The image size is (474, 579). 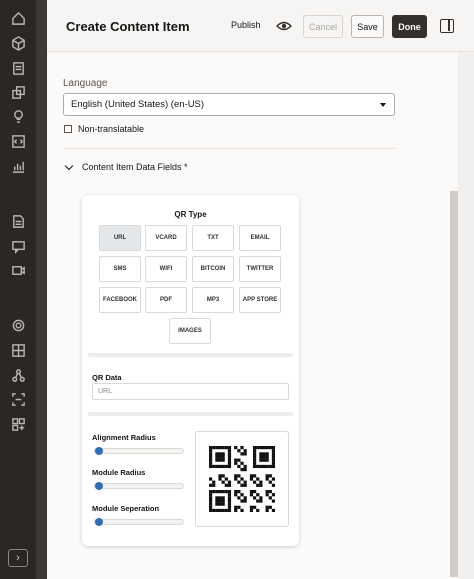 I want to click on preview-eye-icon, so click(x=284, y=26).